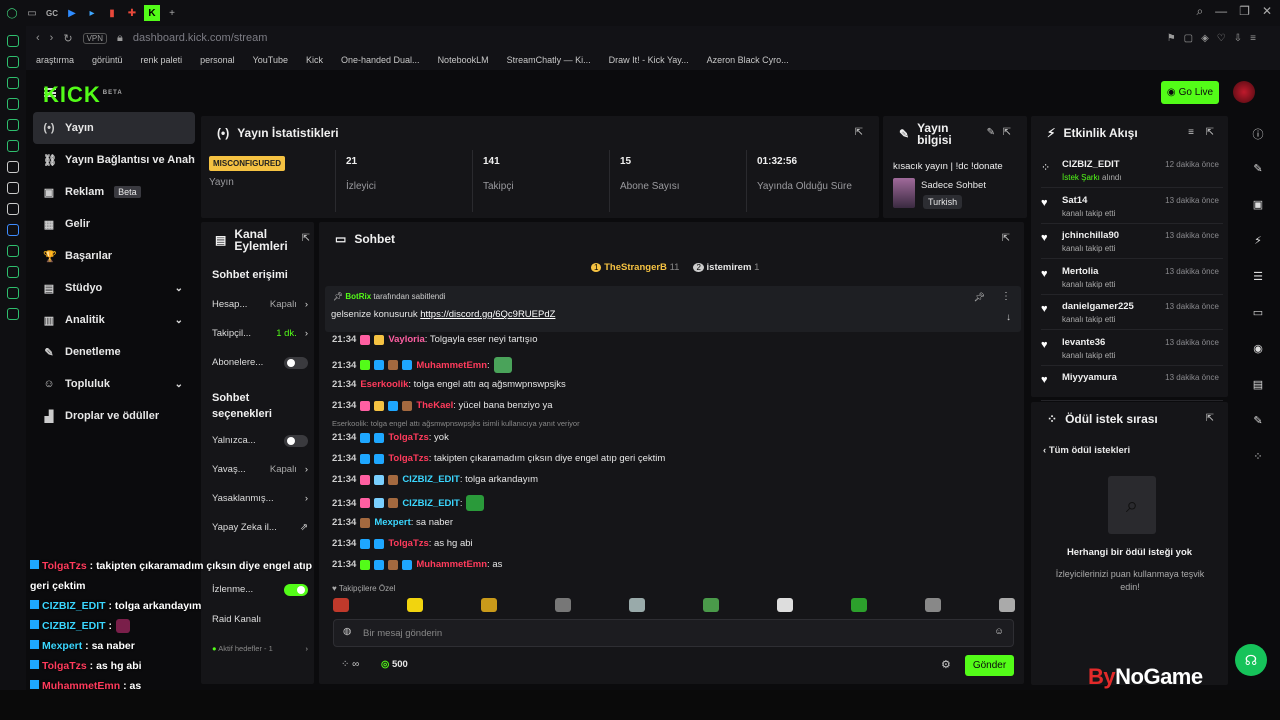  I want to click on nav-item: ▣ Reklam Beta, so click(114, 192).